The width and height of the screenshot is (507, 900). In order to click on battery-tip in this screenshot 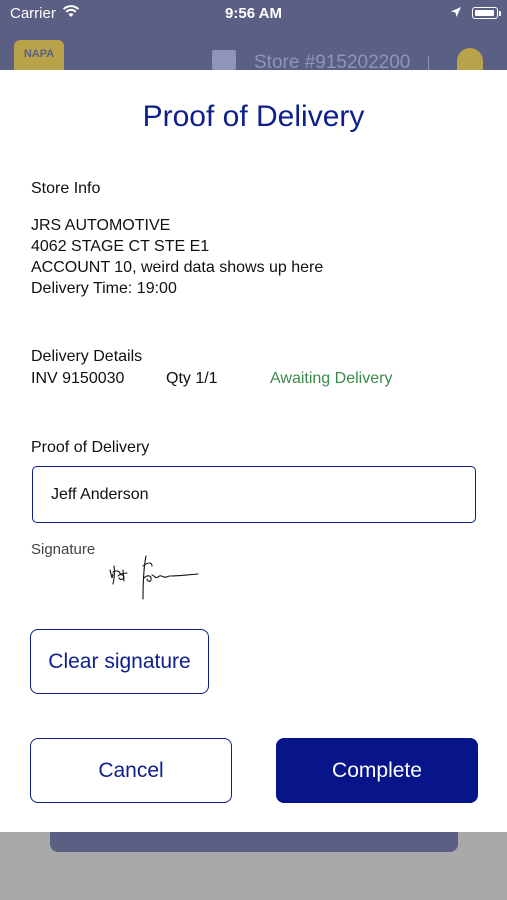, I will do `click(500, 13)`.